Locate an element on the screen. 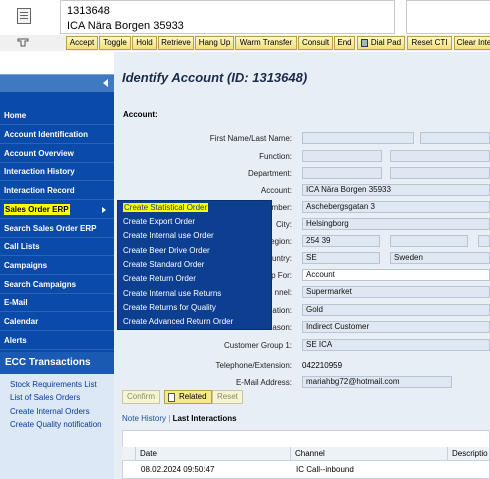  label-telephone: Telephone/Extension: is located at coordinates (254, 365).